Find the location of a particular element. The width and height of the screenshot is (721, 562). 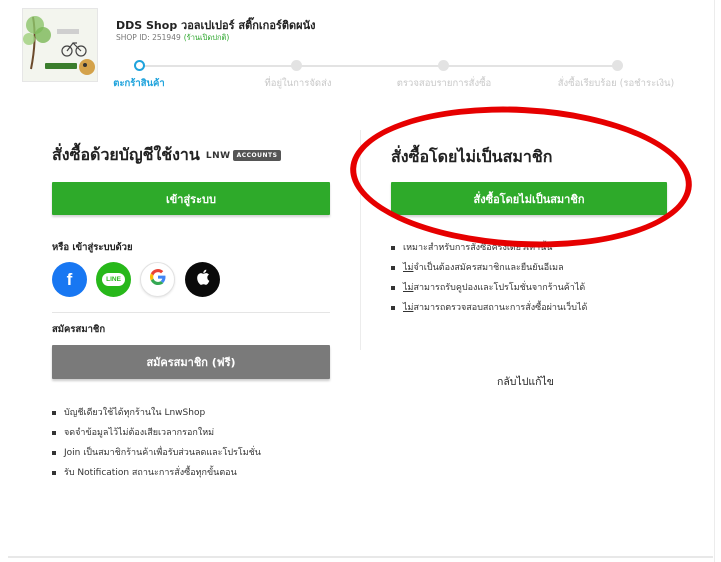

step-label-review: ตรวจสอบรายการสั่งซื้อ is located at coordinates (444, 83).